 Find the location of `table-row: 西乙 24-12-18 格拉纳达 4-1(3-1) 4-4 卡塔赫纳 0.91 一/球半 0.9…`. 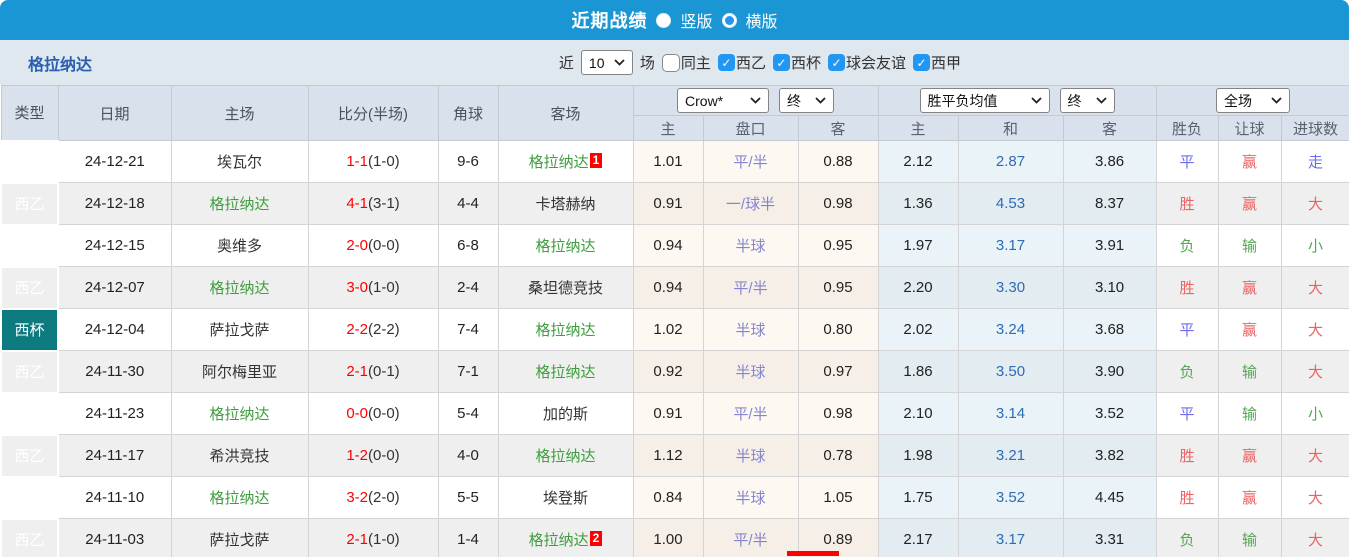

table-row: 西乙 24-12-18 格拉纳达 4-1(3-1) 4-4 卡塔赫纳 0.91 一/球半 0.9… is located at coordinates (674, 203).